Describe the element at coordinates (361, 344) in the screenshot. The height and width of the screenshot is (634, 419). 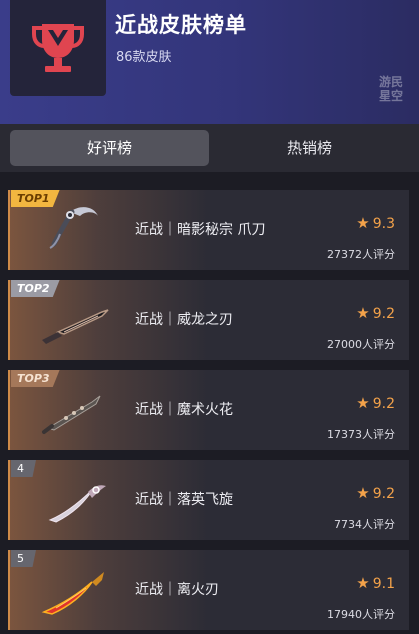
I see `rating-count: 27000人评分` at that location.